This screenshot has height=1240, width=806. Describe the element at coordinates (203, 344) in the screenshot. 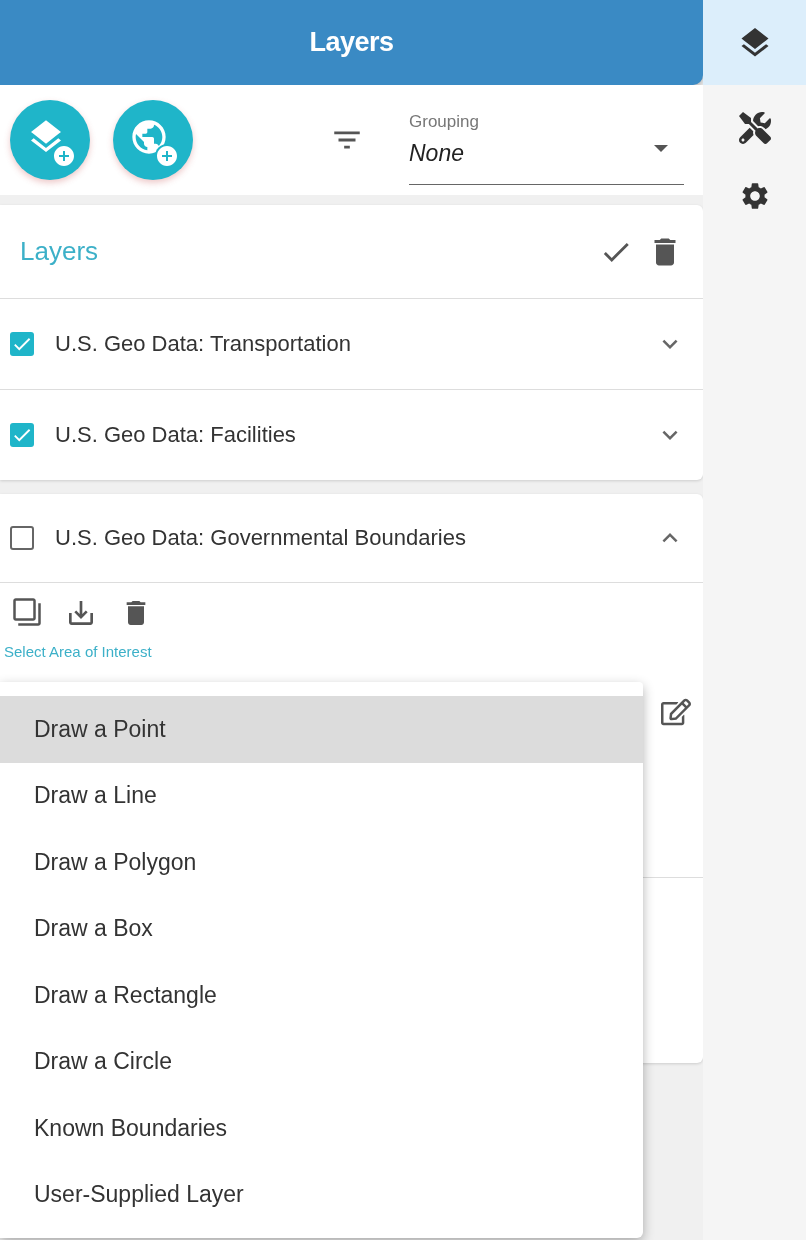

I see `layer-name: U.S. Geo Data: Transportation` at that location.